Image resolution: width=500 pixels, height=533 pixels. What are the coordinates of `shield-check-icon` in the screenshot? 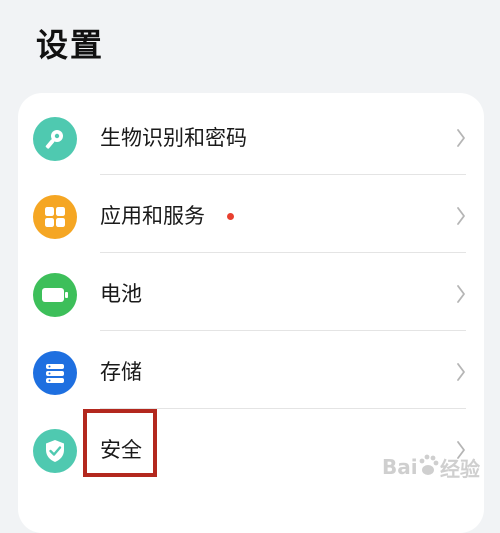 It's located at (55, 451).